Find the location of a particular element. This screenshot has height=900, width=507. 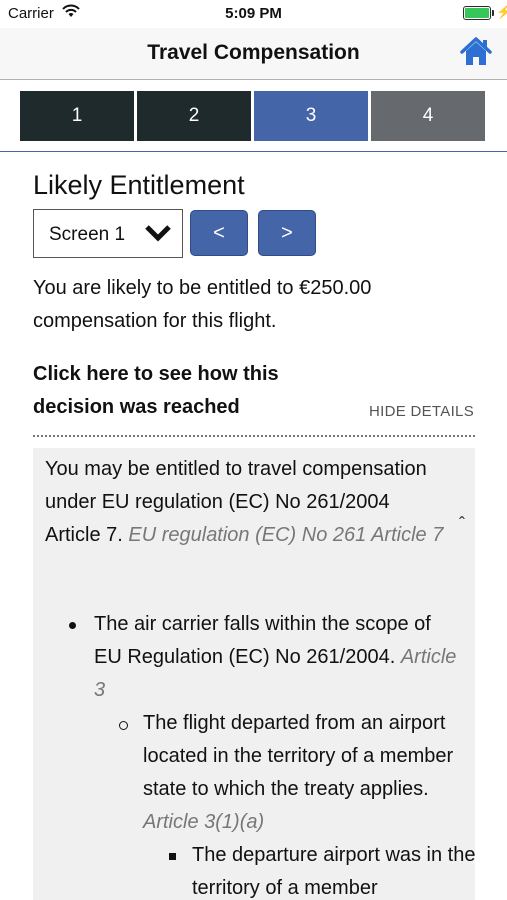

screen-select: Screen 1 is located at coordinates (108, 233).